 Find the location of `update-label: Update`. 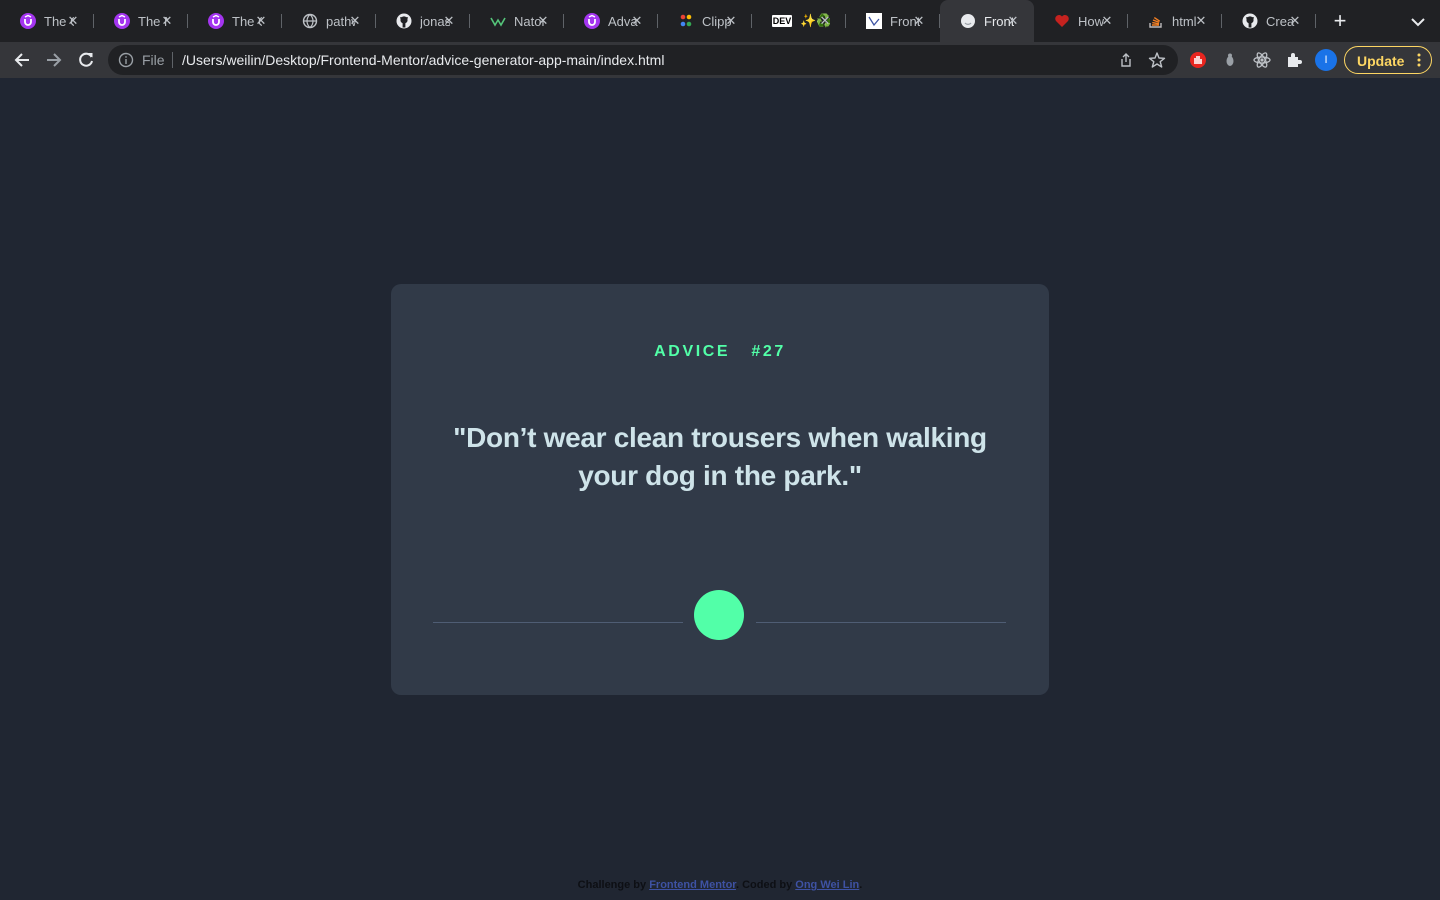

update-label: Update is located at coordinates (1381, 61).